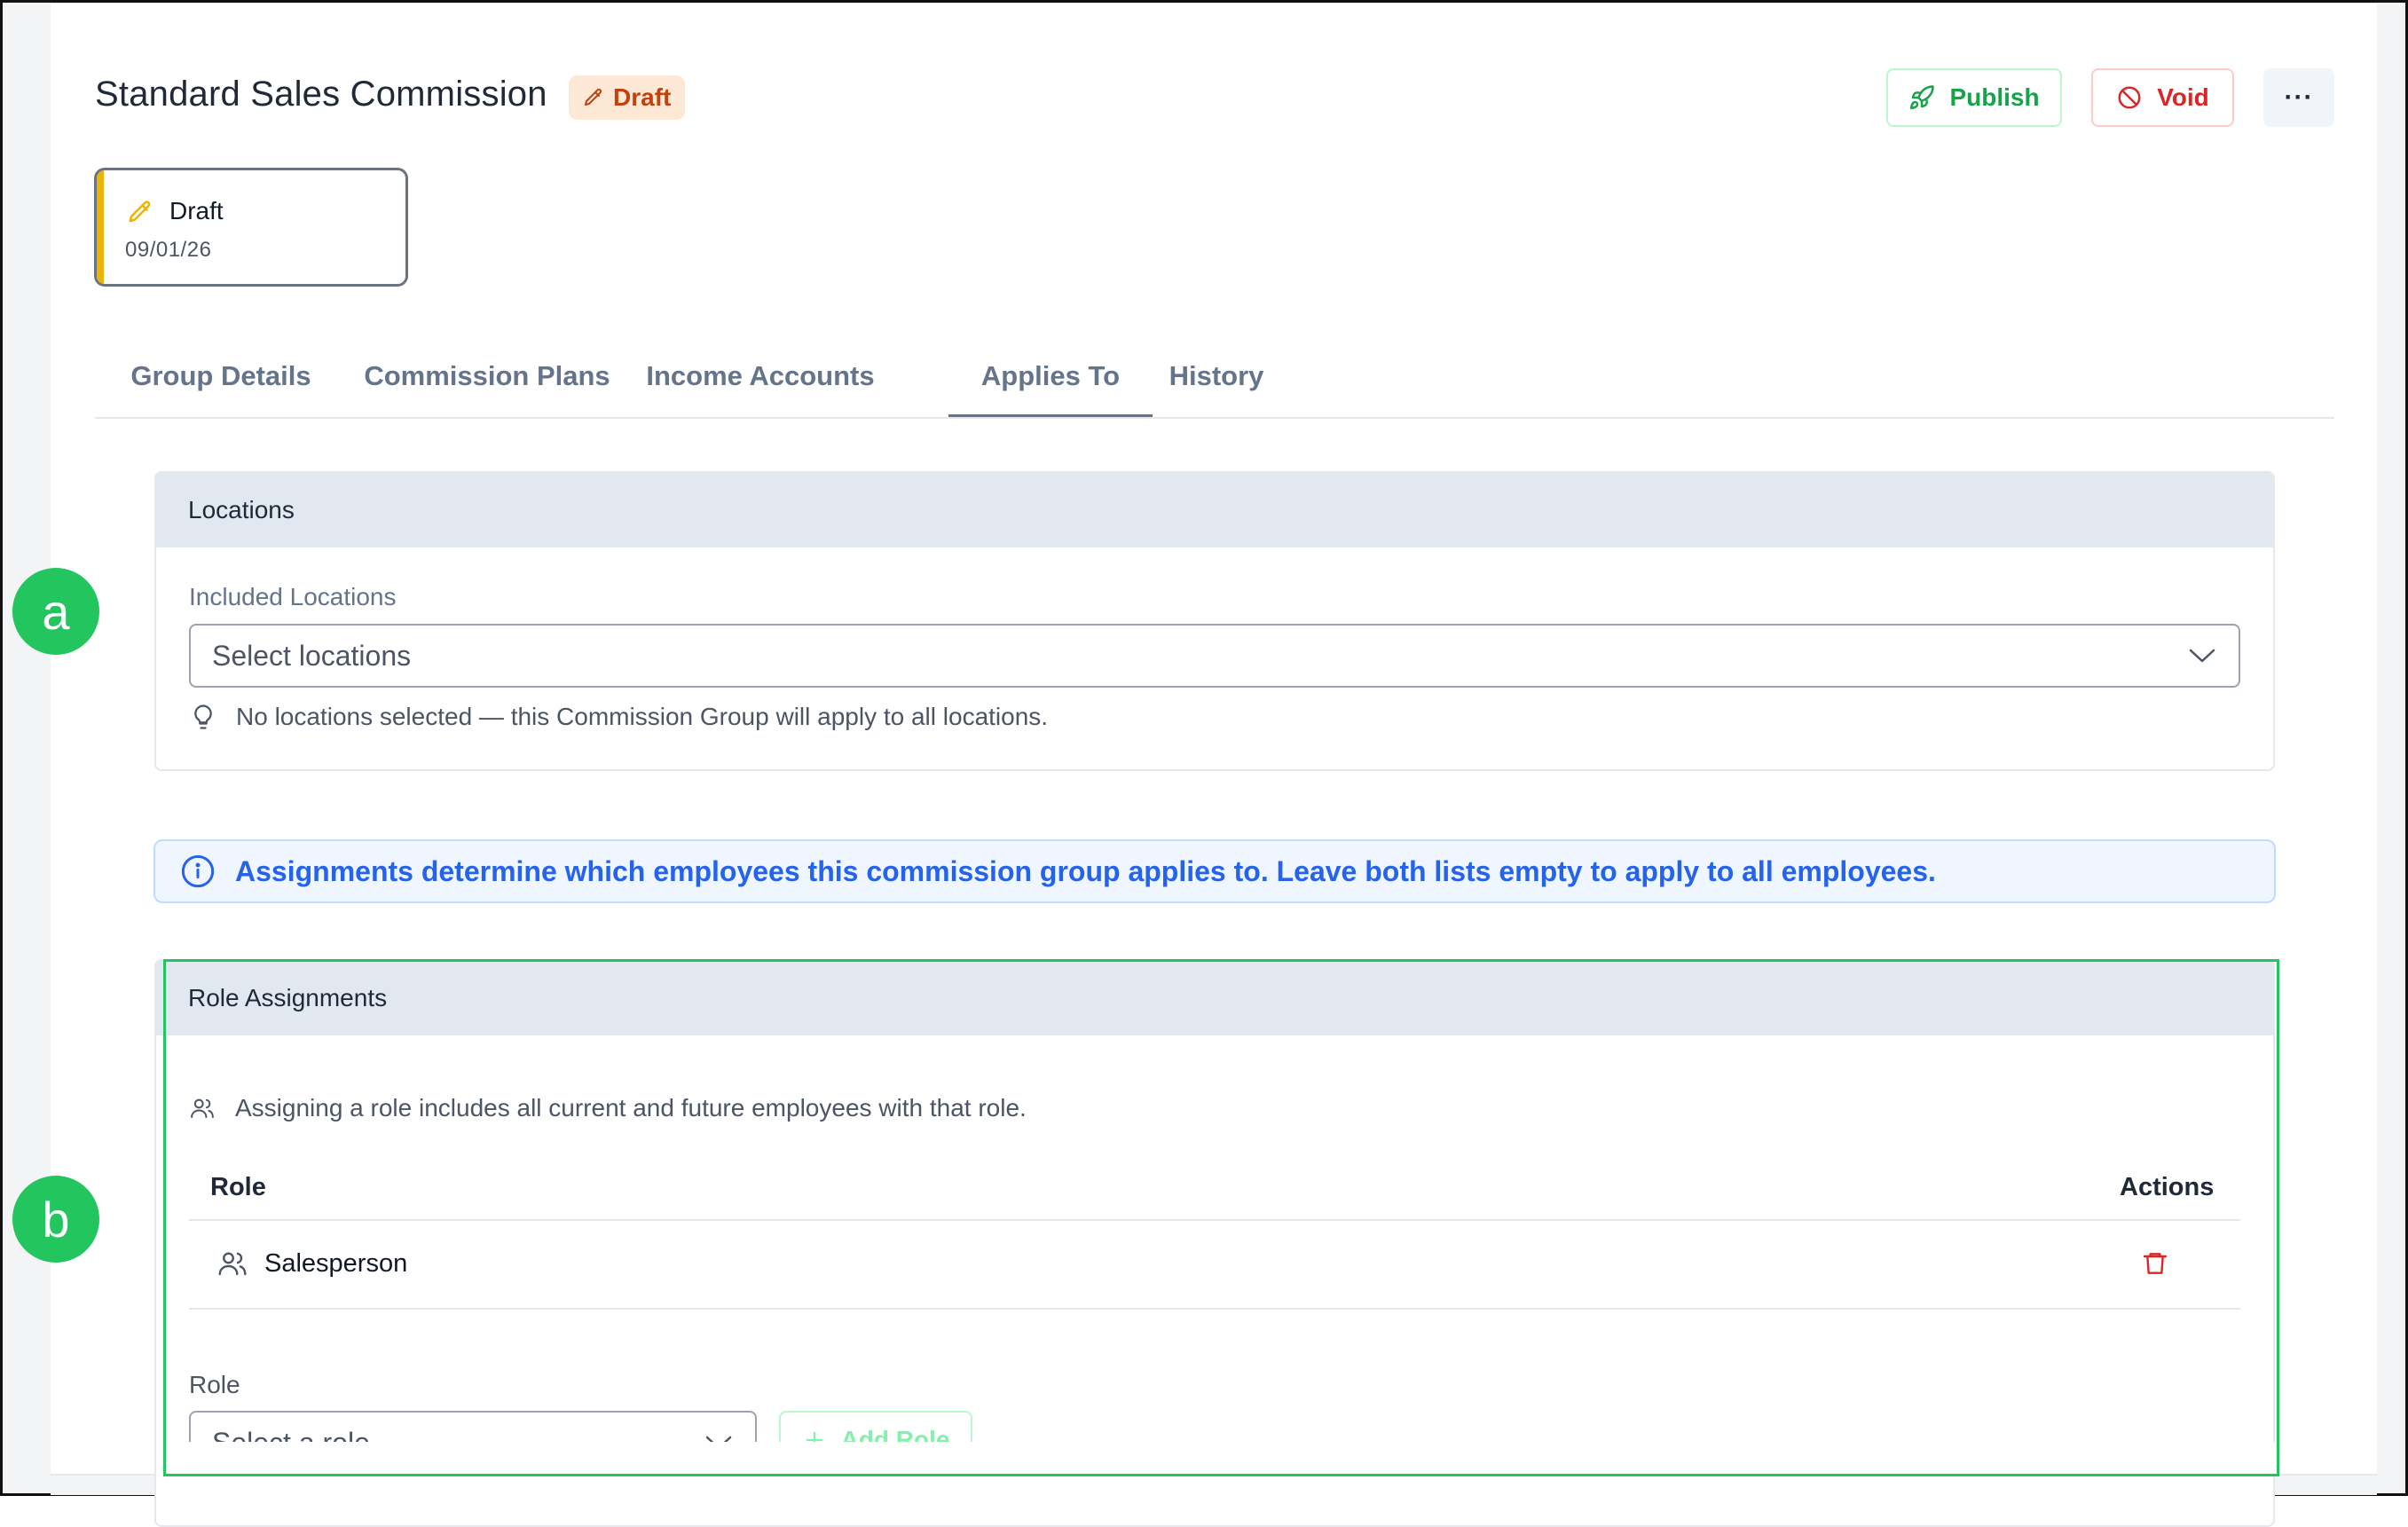  I want to click on tab-group-details: Group Details, so click(221, 376).